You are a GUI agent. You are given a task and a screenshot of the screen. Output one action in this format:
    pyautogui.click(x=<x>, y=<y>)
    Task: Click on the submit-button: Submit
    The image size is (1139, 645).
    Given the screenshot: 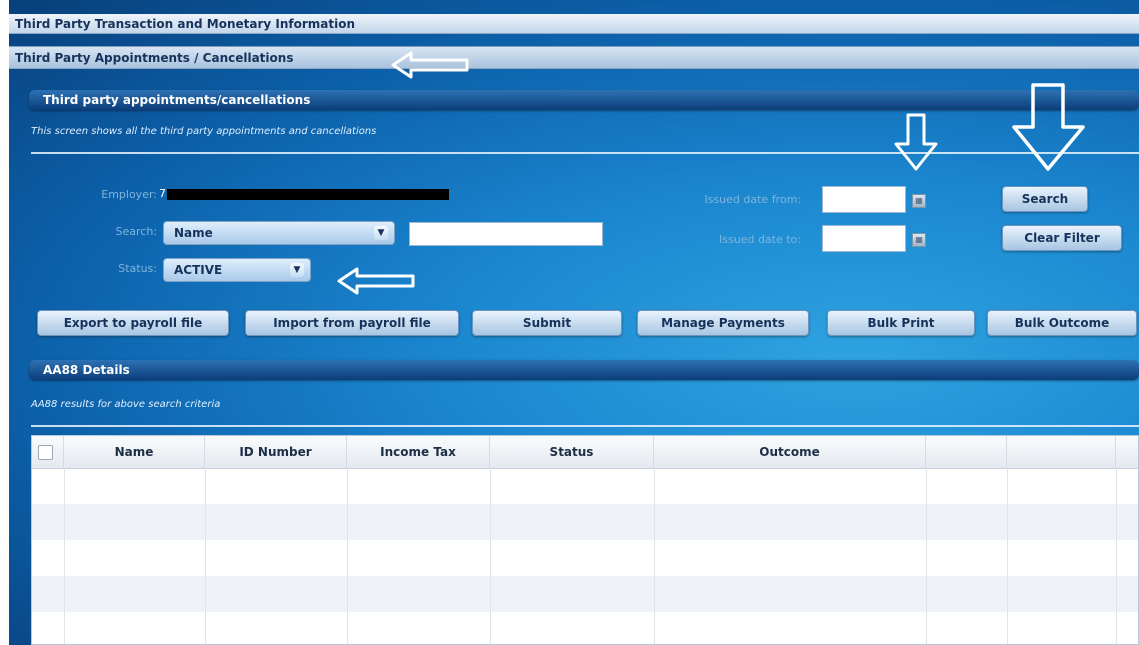 What is the action you would take?
    pyautogui.click(x=547, y=323)
    